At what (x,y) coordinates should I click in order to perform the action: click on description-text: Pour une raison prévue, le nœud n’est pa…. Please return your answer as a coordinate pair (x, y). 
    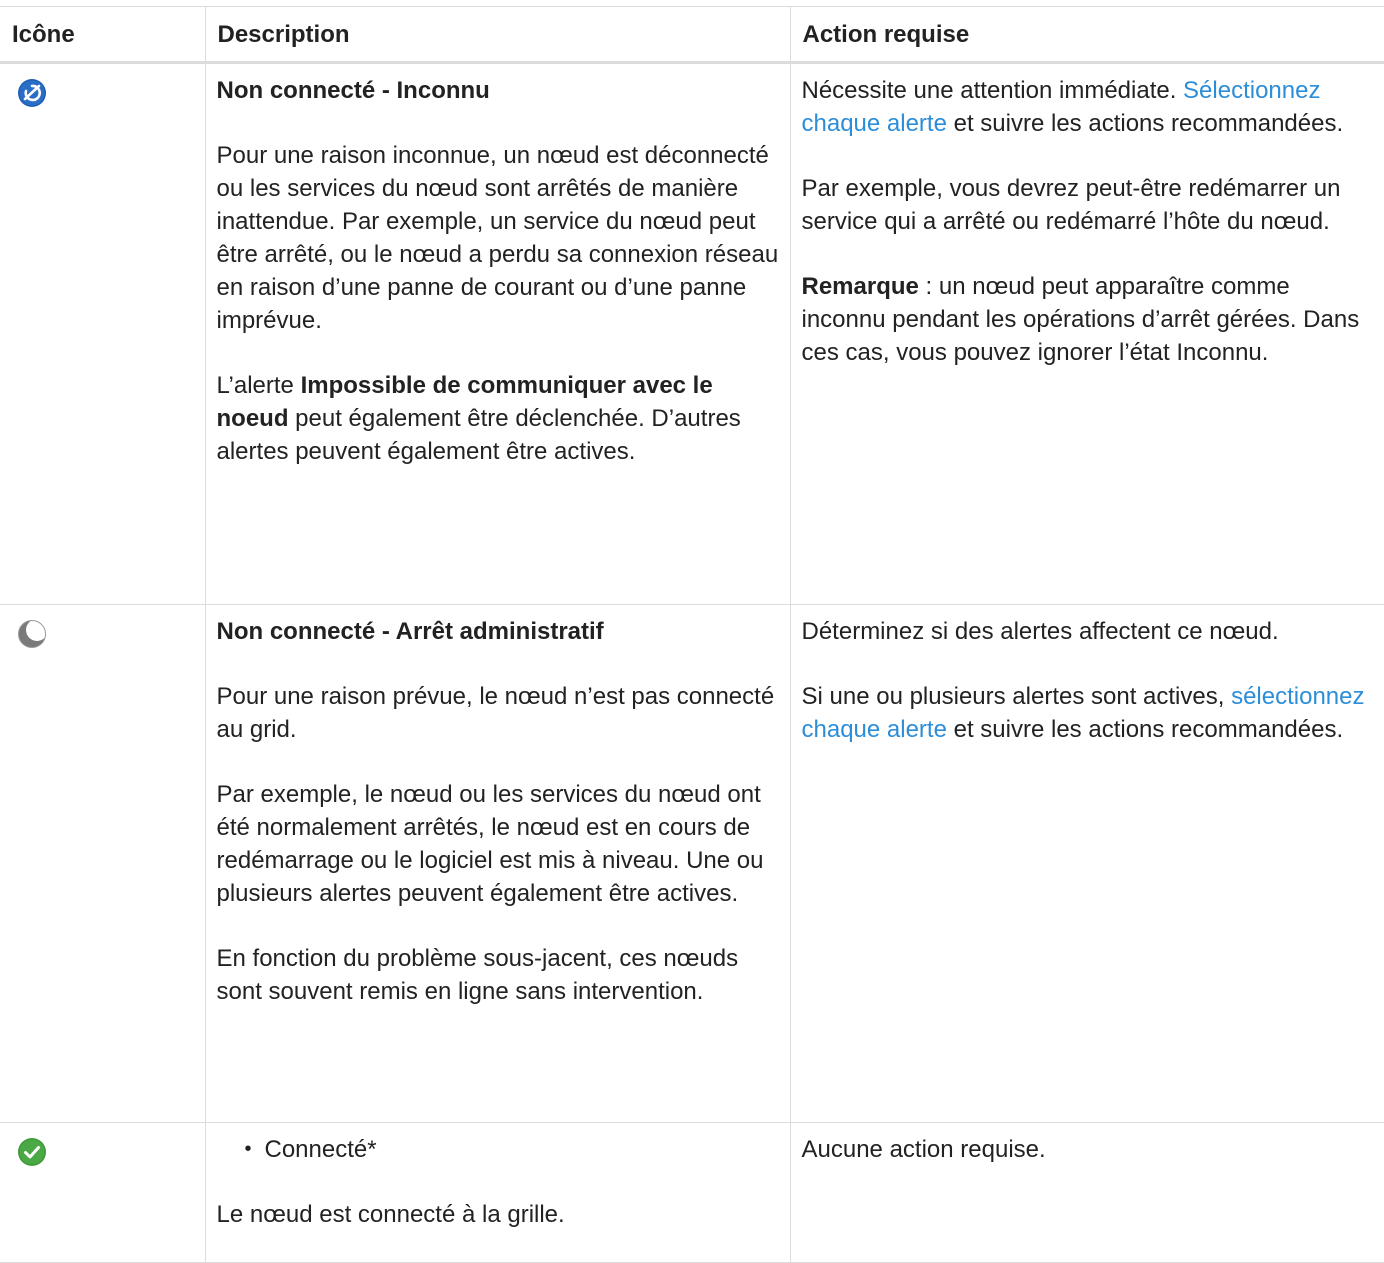
    Looking at the image, I should click on (495, 713).